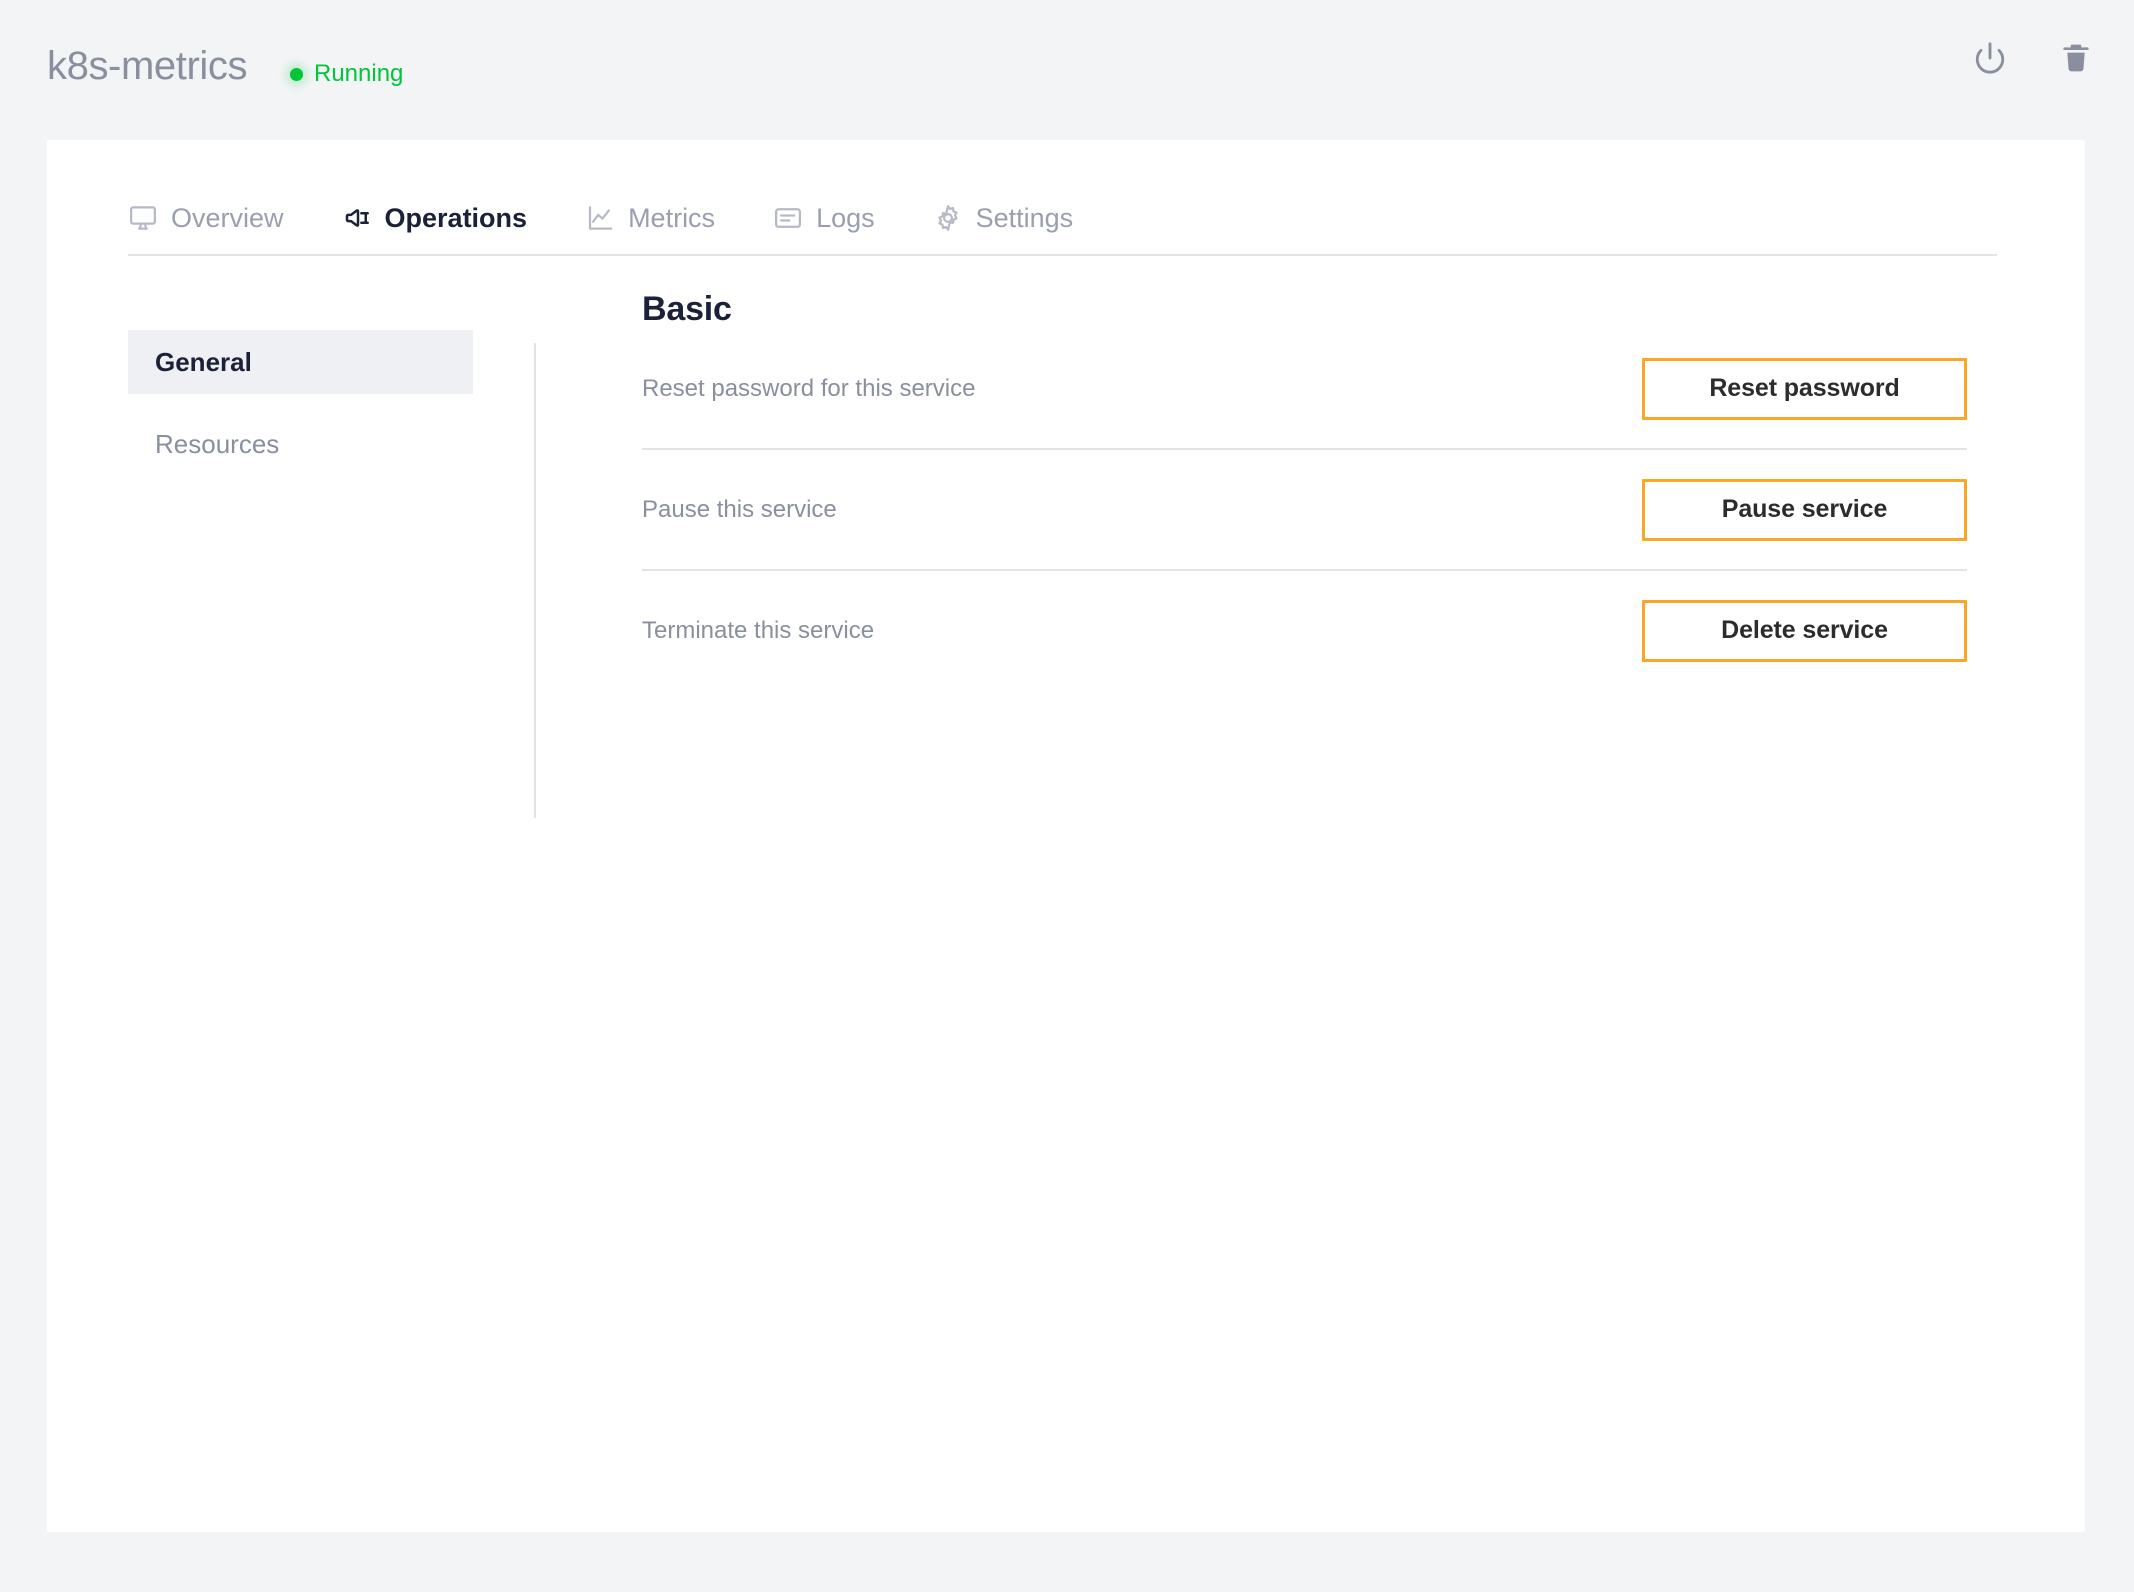 The image size is (2134, 1592). What do you see at coordinates (1304, 630) in the screenshot?
I see `operation-row-delete-service: Terminate this service Delete service` at bounding box center [1304, 630].